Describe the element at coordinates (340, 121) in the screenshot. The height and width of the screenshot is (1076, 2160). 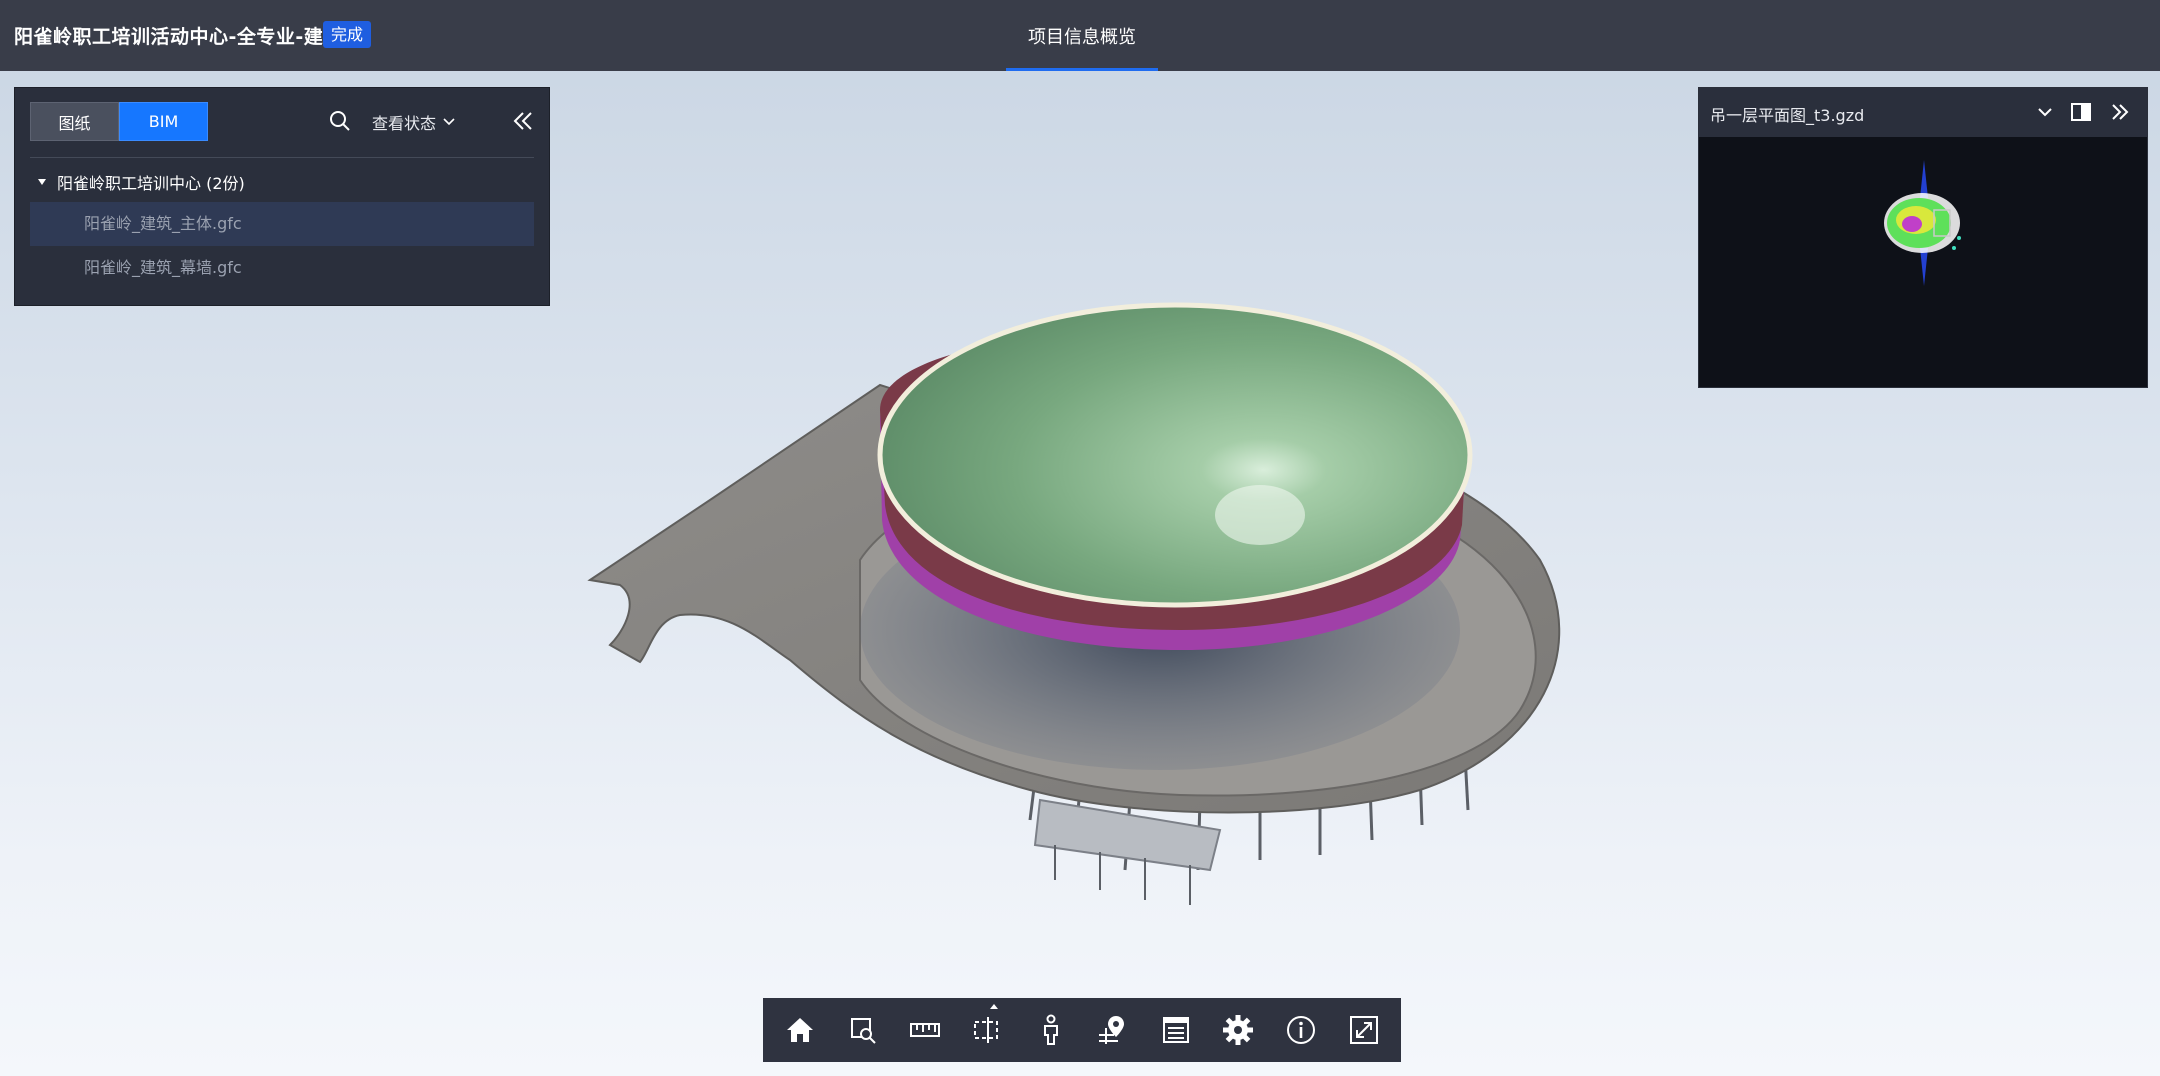
I see `search-icon` at that location.